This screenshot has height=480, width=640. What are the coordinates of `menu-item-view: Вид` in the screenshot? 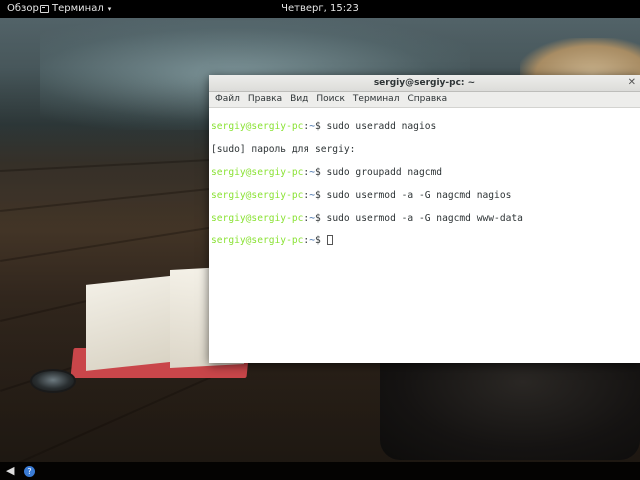 It's located at (299, 99).